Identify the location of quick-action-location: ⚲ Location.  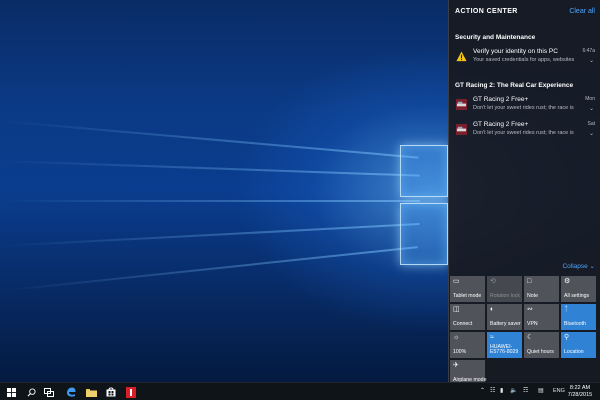
(578, 345).